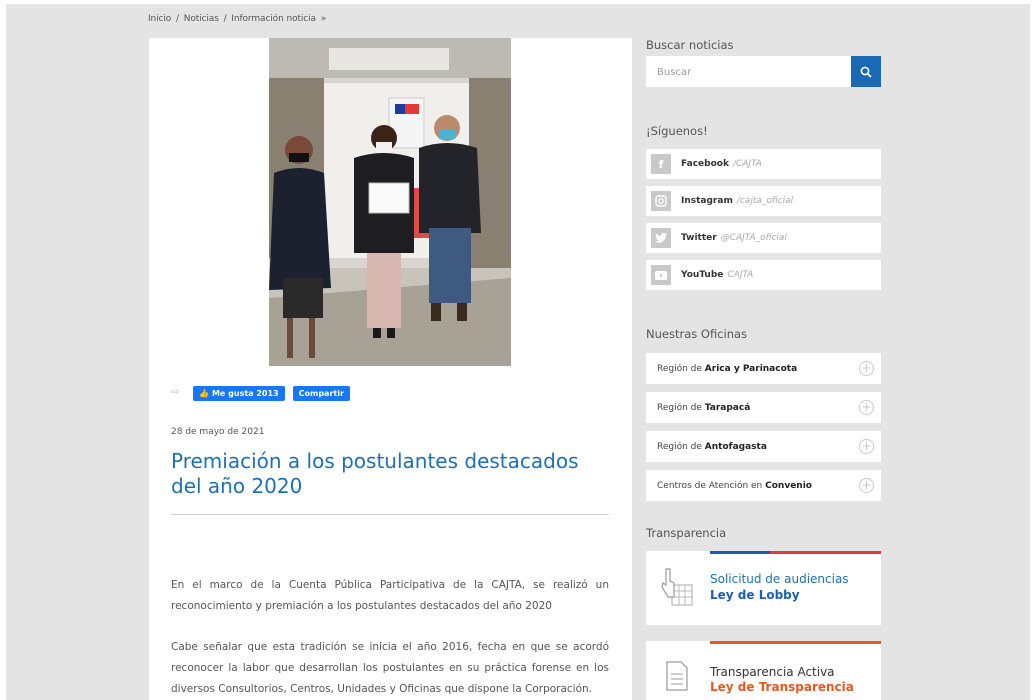 The image size is (1036, 700). I want to click on breadcrumb-current: Información noticia, so click(273, 19).